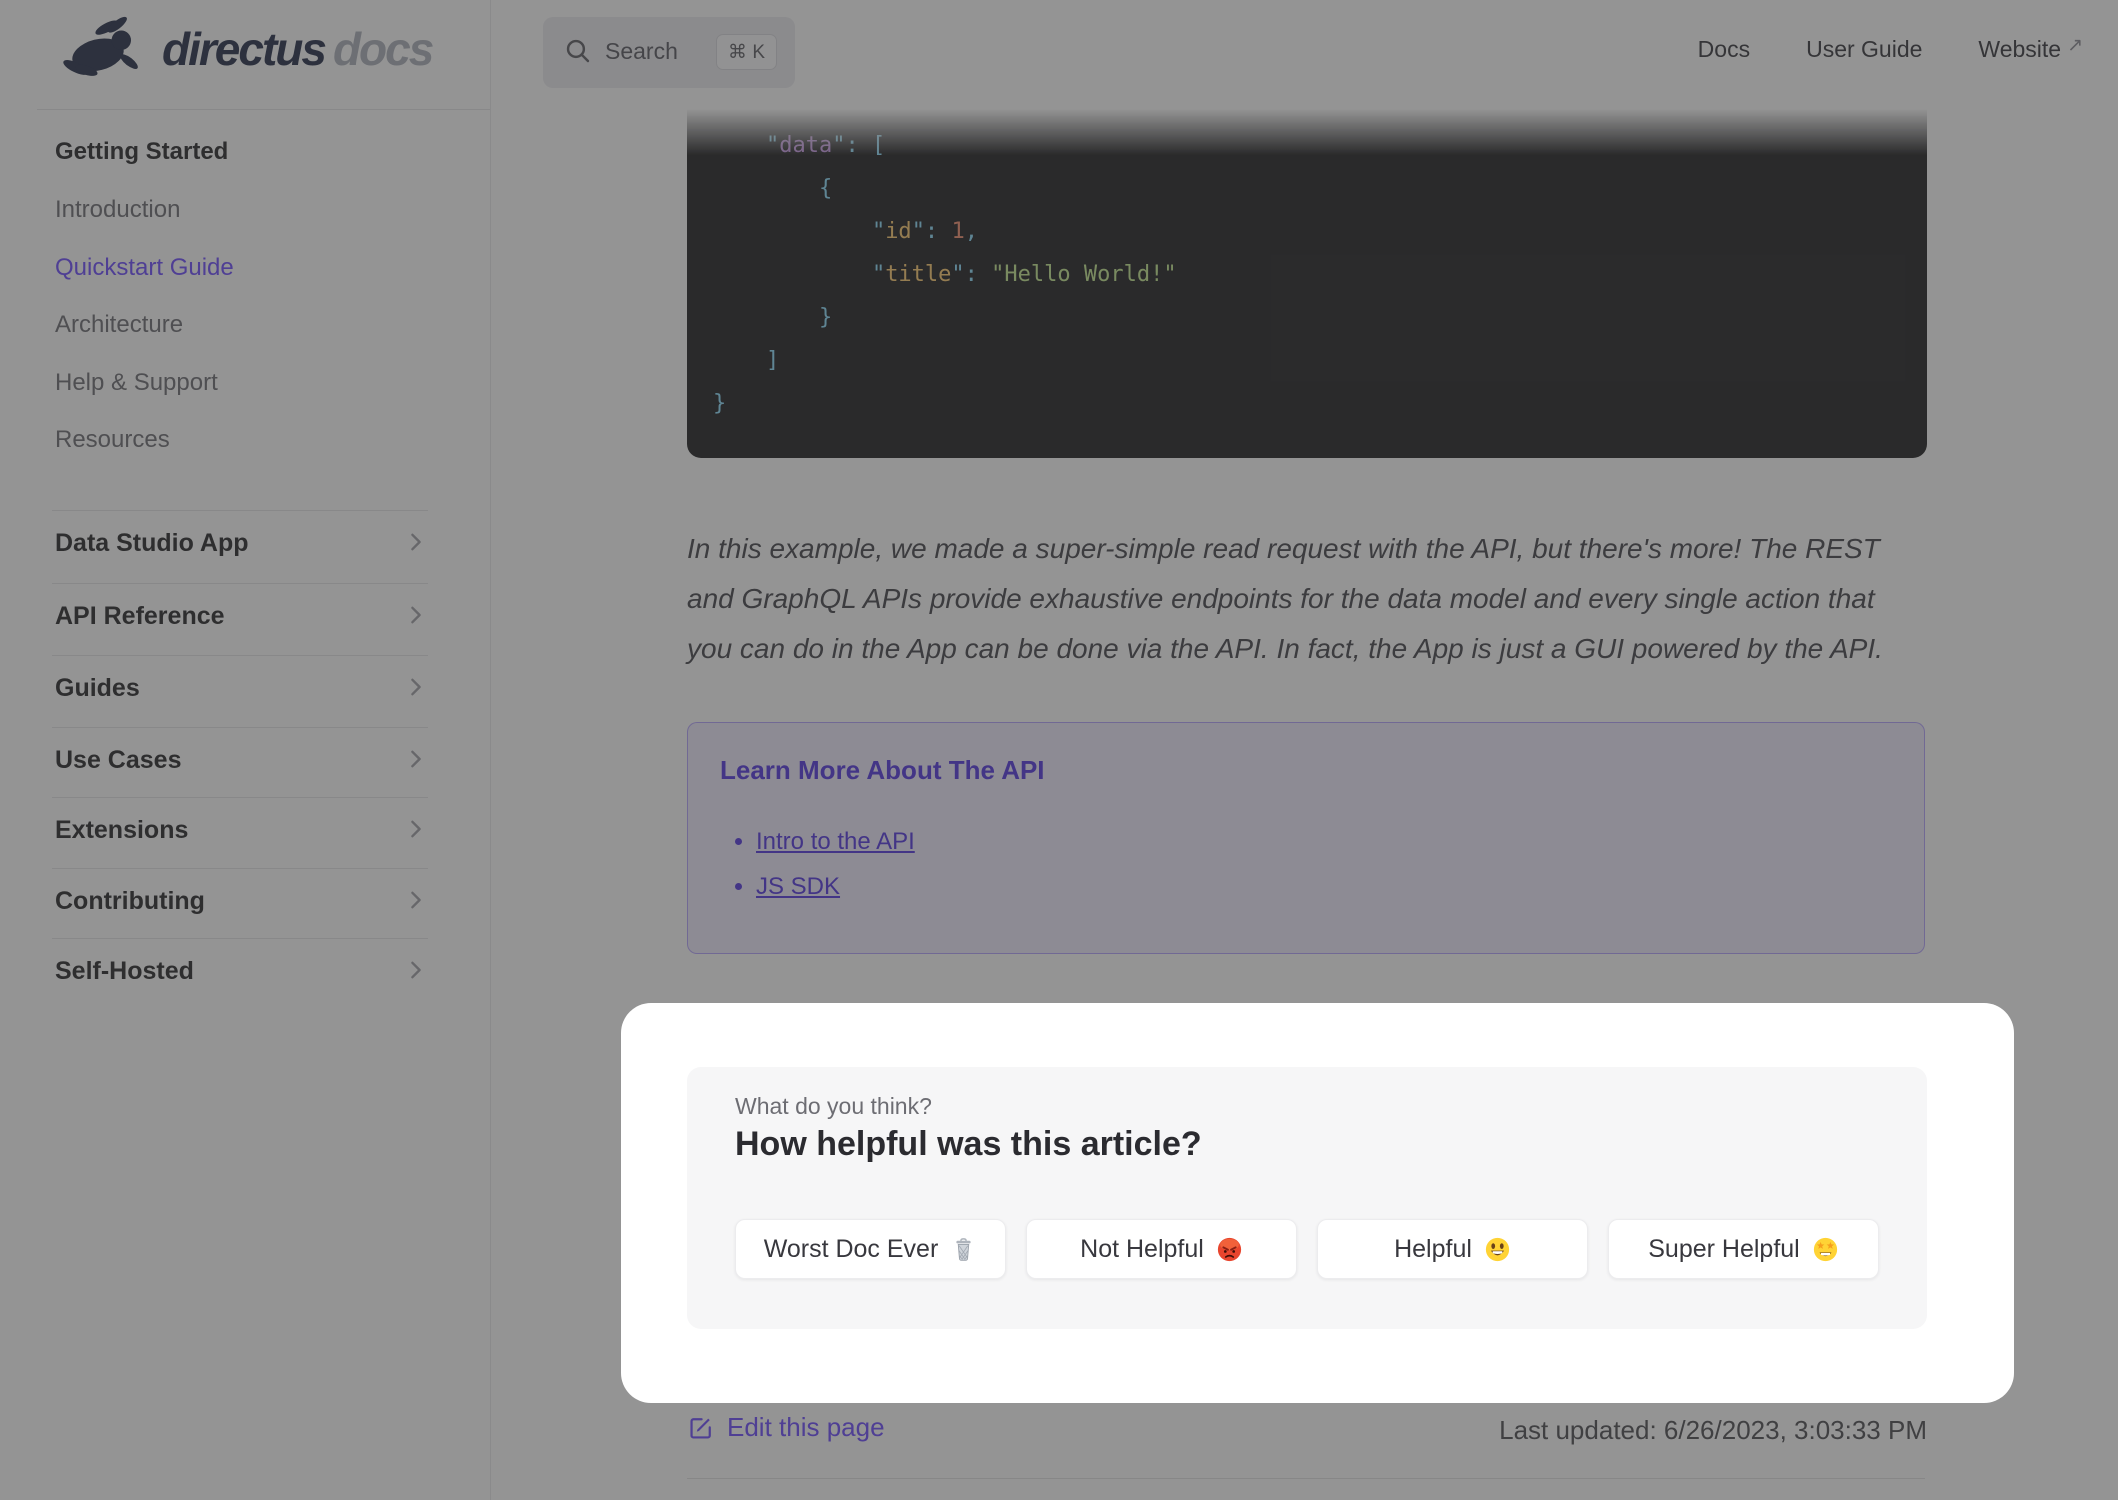 The height and width of the screenshot is (1500, 2118). I want to click on worst-doc-ever-button: Worst Doc Ever, so click(870, 1249).